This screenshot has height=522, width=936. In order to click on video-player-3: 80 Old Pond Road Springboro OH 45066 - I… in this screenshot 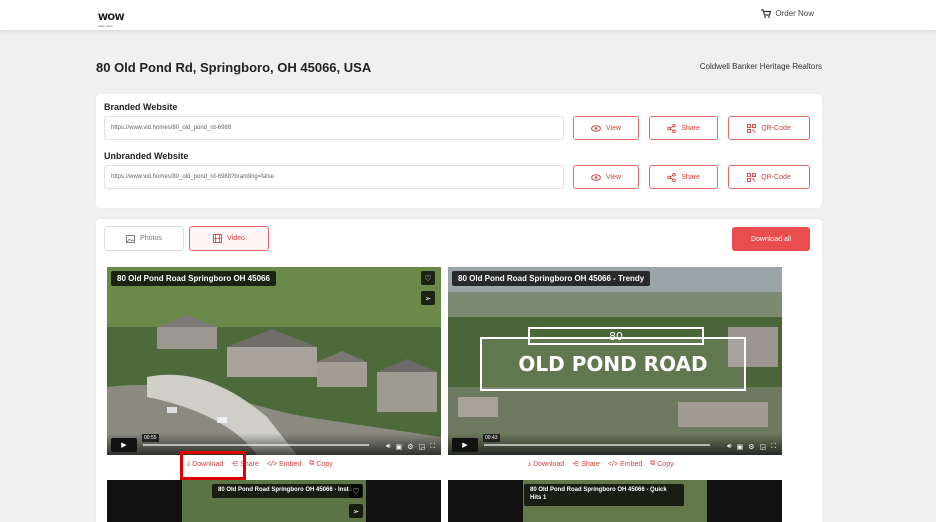, I will do `click(274, 501)`.